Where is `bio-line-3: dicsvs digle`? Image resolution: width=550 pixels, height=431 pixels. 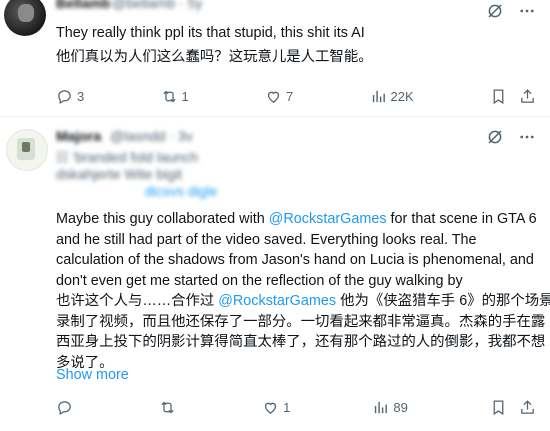
bio-line-3: dicsvs digle is located at coordinates (181, 191).